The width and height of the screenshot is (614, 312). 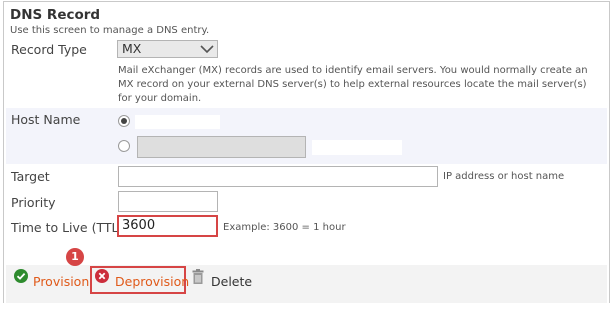 What do you see at coordinates (278, 176) in the screenshot?
I see `target-input` at bounding box center [278, 176].